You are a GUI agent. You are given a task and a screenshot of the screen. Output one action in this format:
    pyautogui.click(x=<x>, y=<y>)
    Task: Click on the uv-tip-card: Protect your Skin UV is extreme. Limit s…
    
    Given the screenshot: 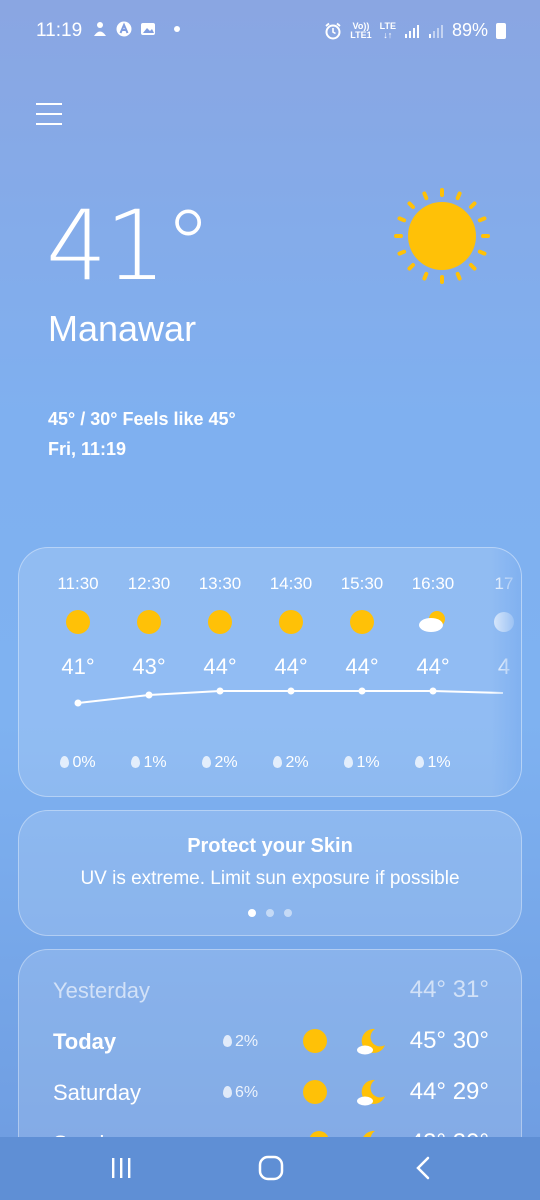 What is the action you would take?
    pyautogui.click(x=270, y=873)
    